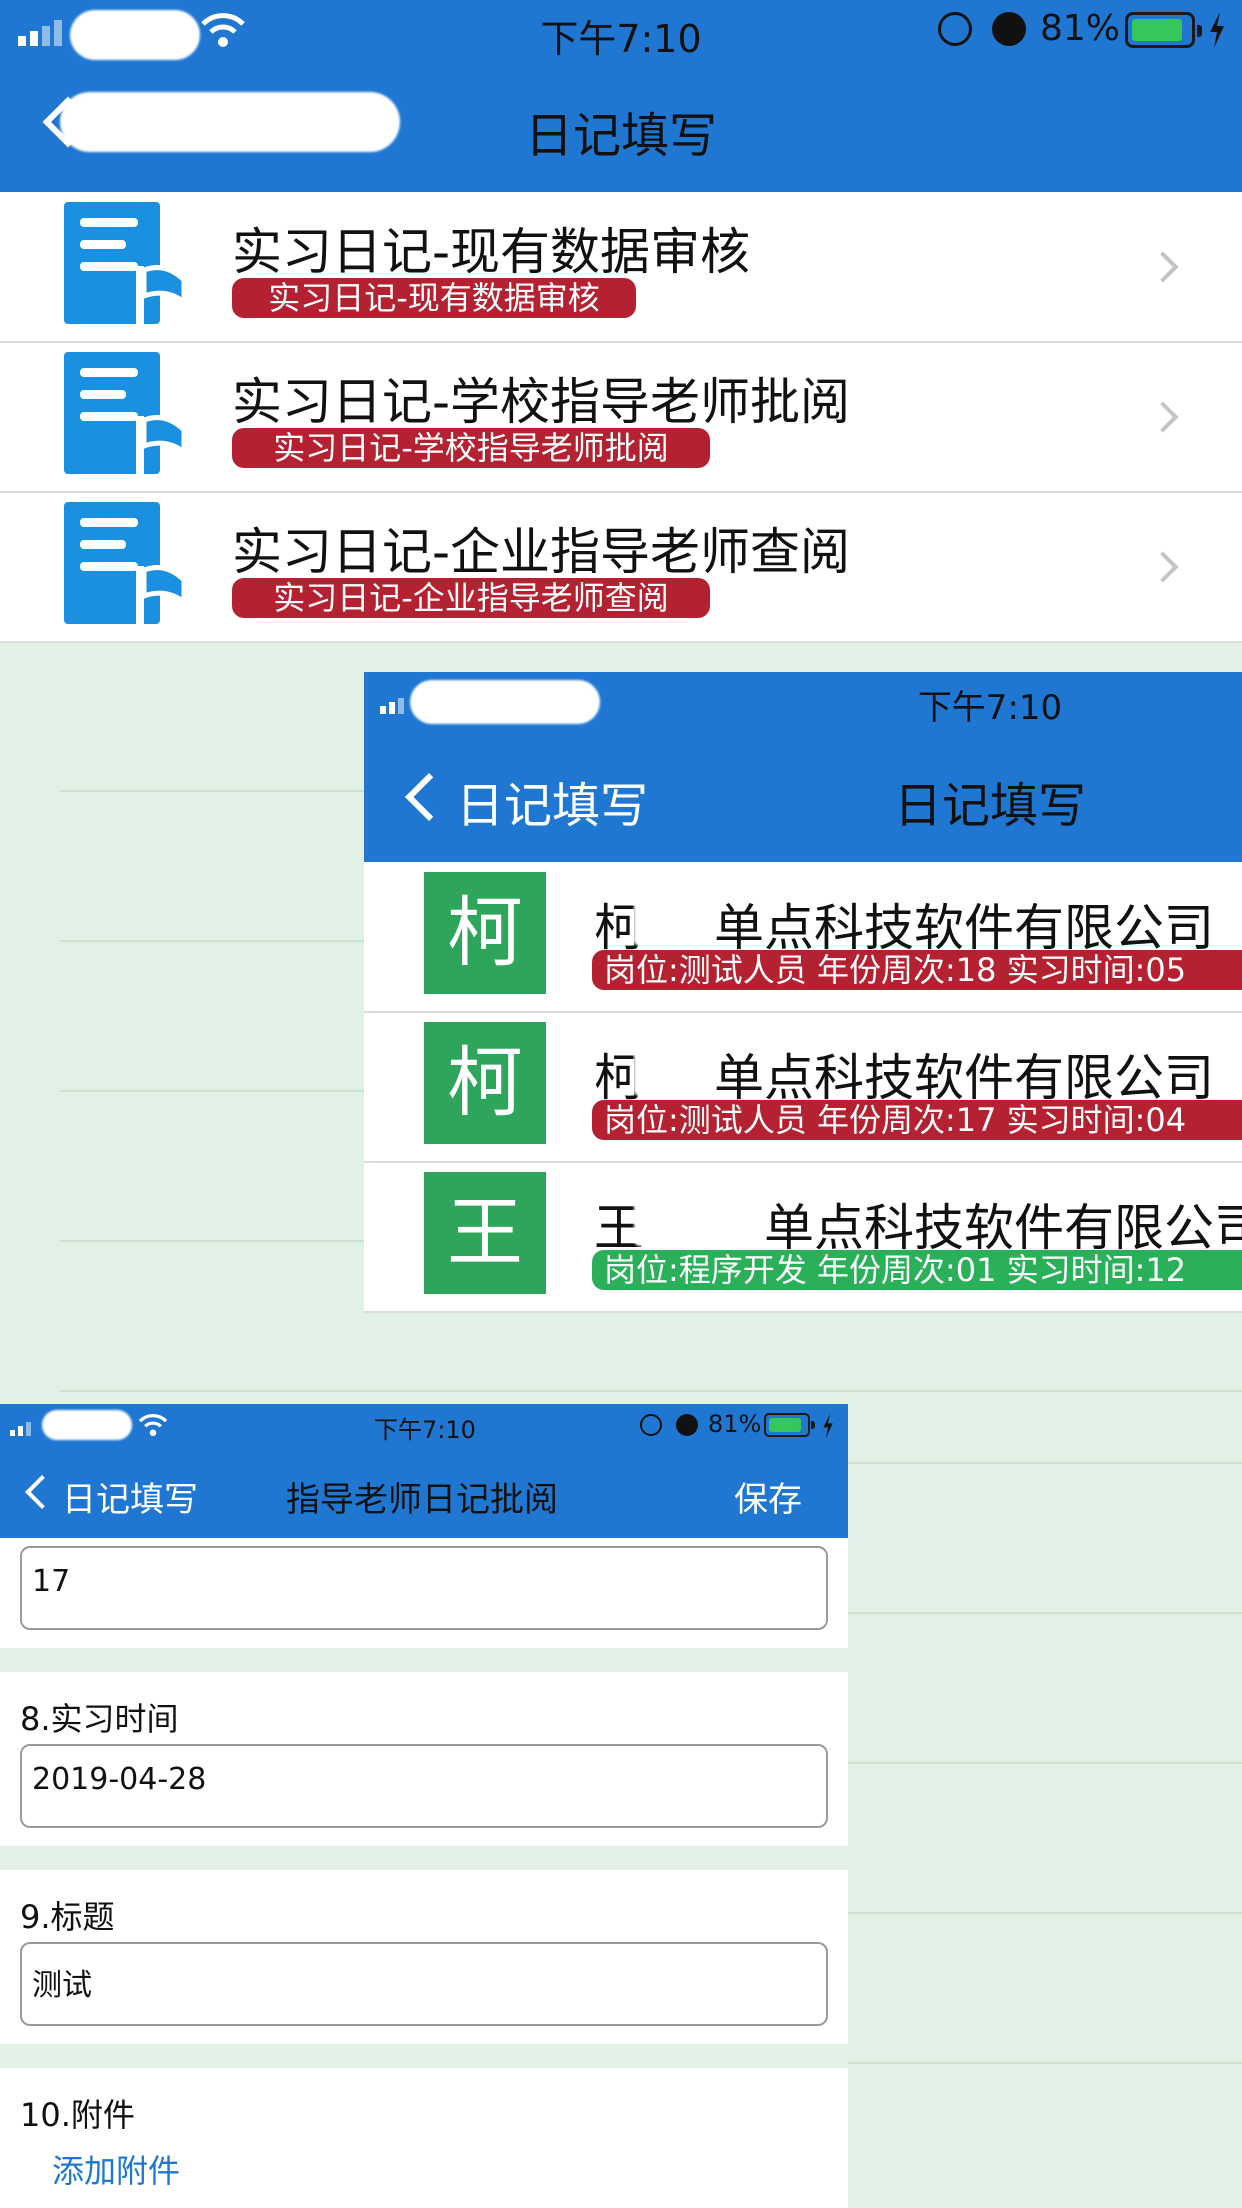  Describe the element at coordinates (99, 1719) in the screenshot. I see `time-label: 8.实习时间` at that location.